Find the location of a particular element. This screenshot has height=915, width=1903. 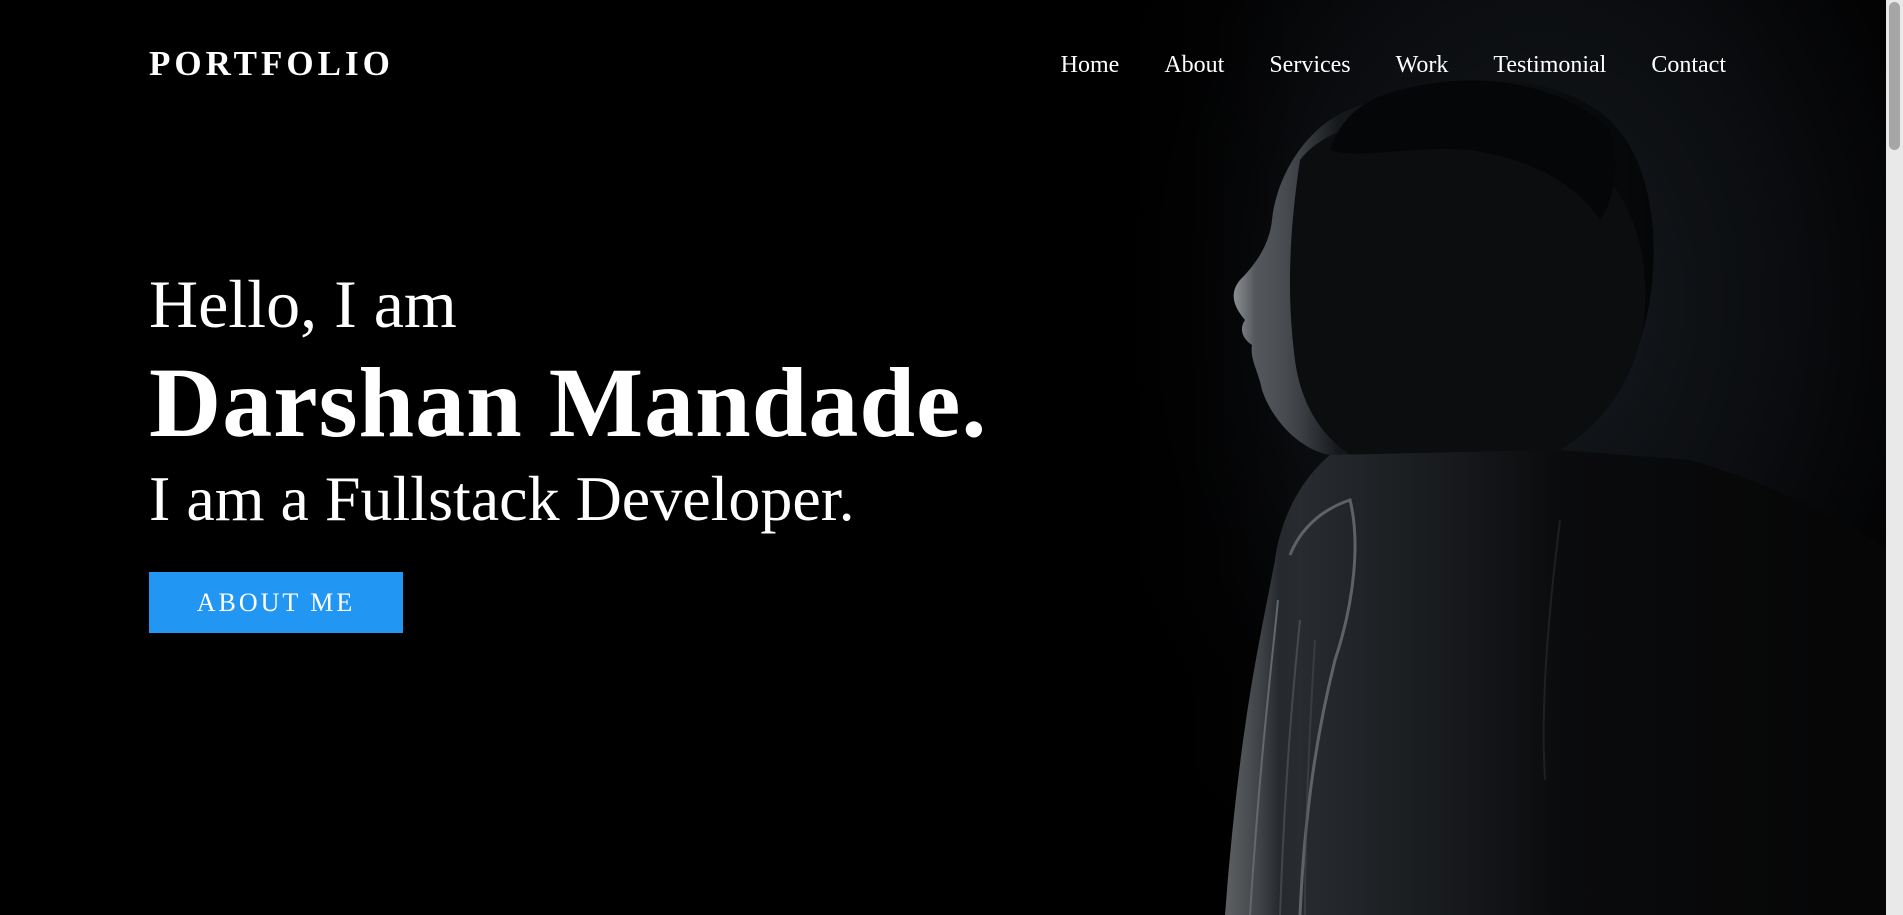

hero-name: Darshan Mandade. is located at coordinates (568, 402).